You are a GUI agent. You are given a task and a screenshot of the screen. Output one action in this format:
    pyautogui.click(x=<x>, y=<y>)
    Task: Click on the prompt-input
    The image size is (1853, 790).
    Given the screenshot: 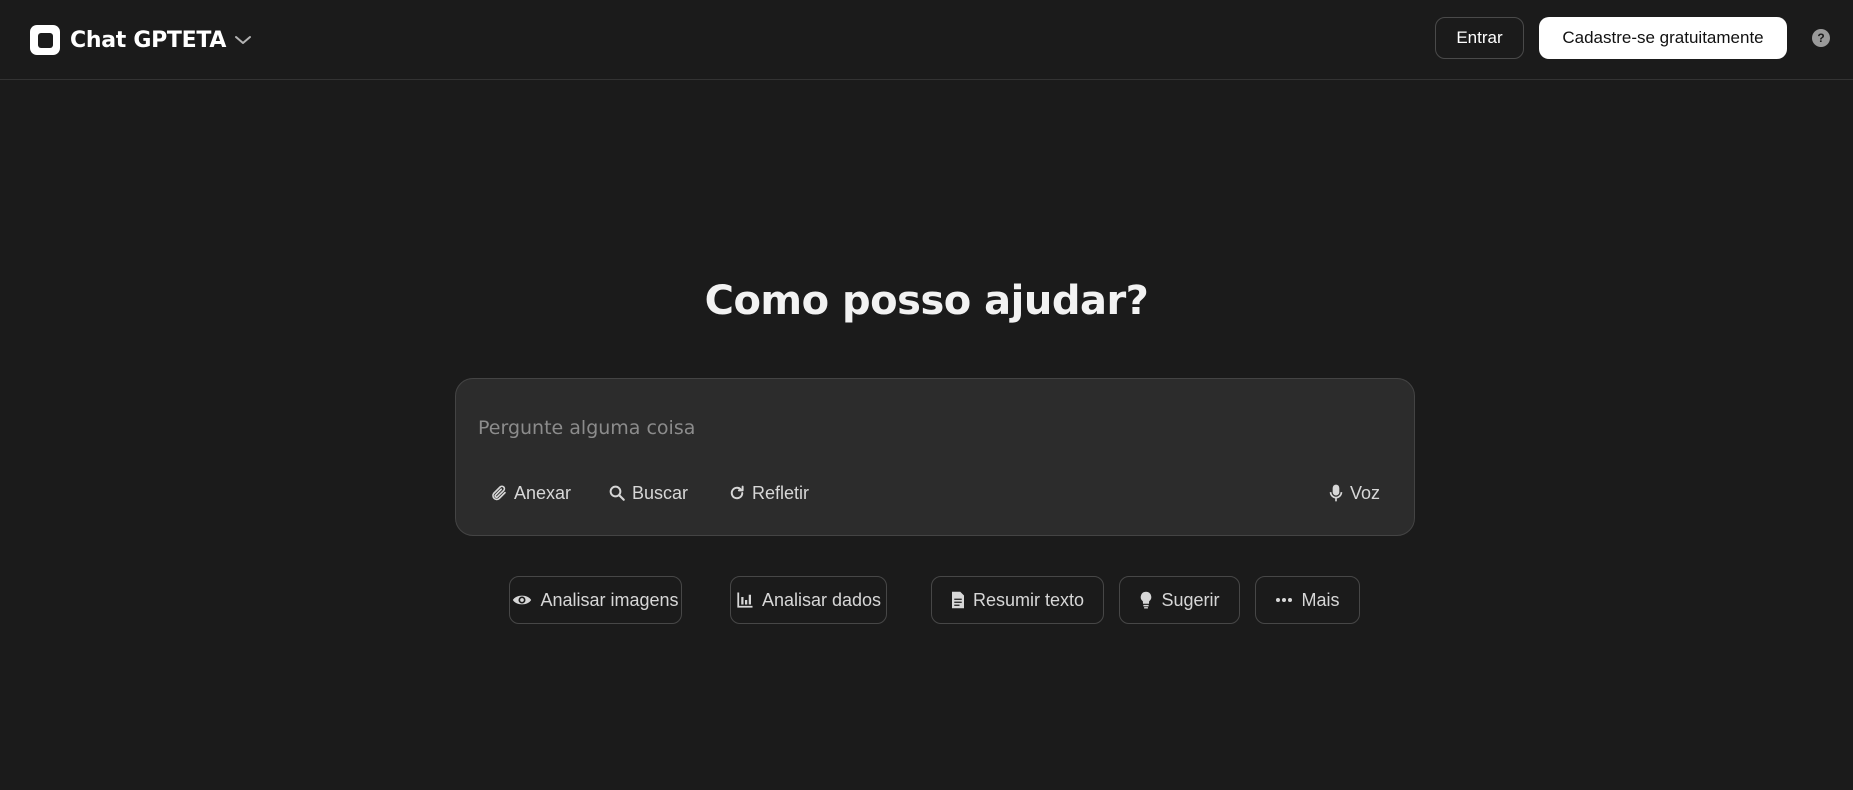 What is the action you would take?
    pyautogui.click(x=926, y=428)
    